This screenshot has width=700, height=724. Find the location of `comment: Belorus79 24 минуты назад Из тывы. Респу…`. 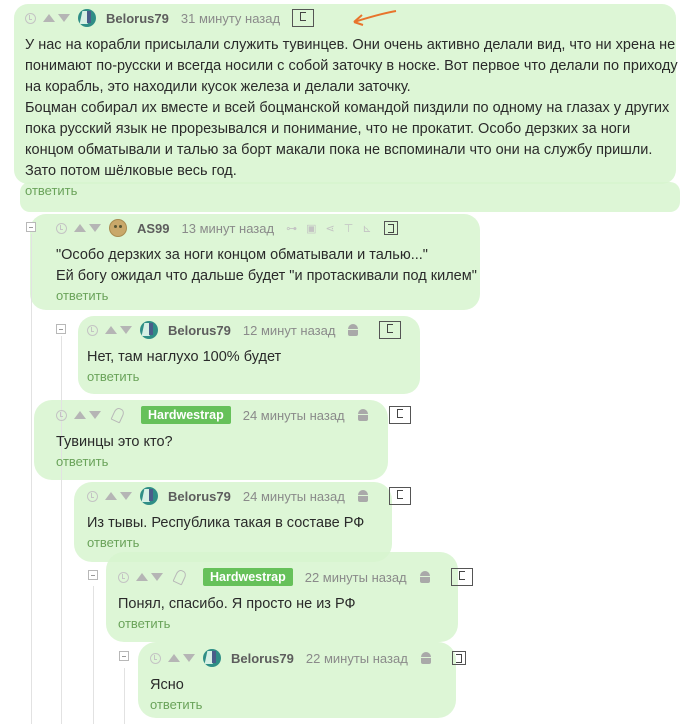

comment: Belorus79 24 минуты назад Из тывы. Респу… is located at coordinates (267, 518).